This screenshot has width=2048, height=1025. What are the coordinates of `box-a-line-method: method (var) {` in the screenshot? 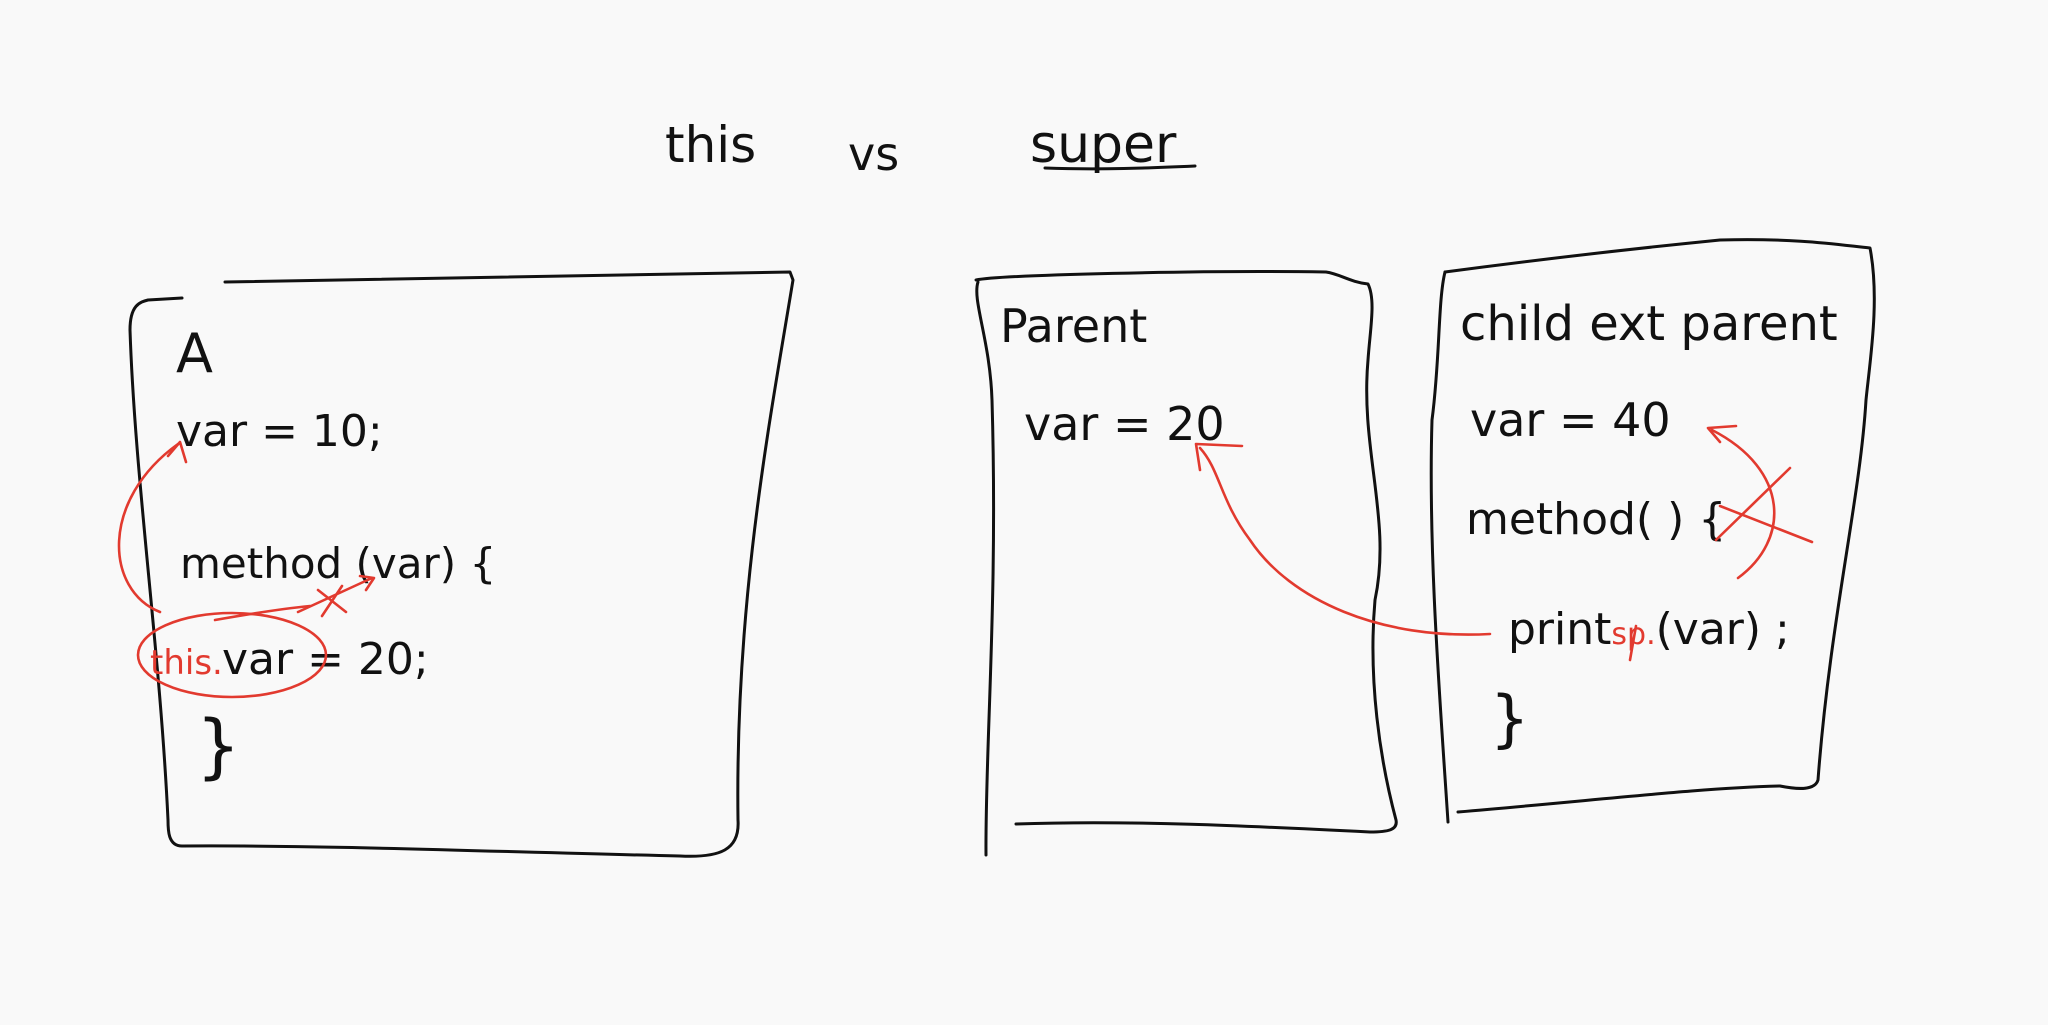 It's located at (338, 563).